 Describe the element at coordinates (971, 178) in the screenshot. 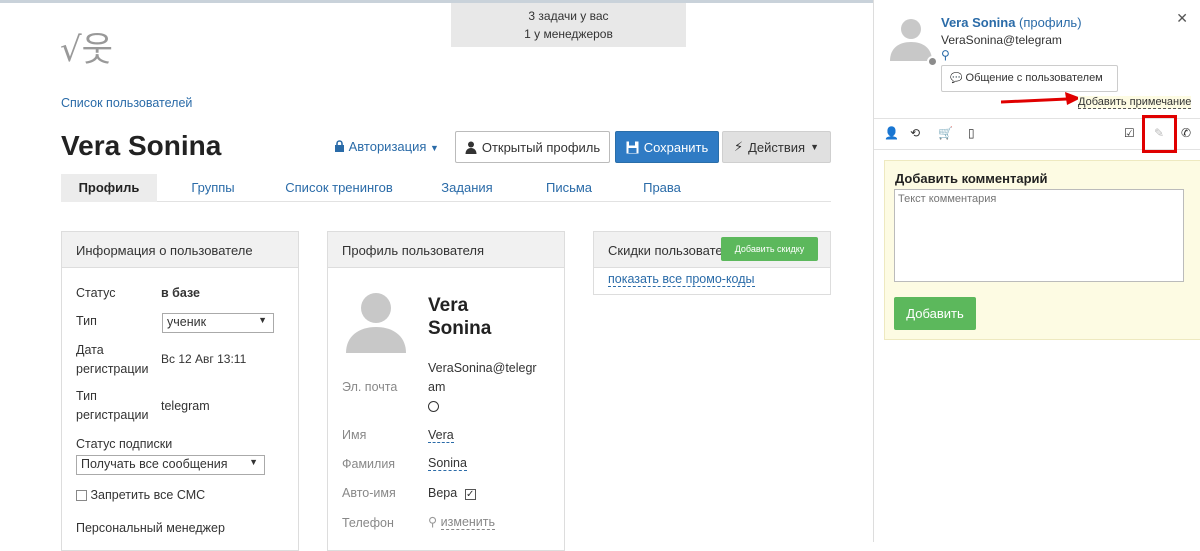

I see `add-comment-title: Добавить комментарий` at that location.